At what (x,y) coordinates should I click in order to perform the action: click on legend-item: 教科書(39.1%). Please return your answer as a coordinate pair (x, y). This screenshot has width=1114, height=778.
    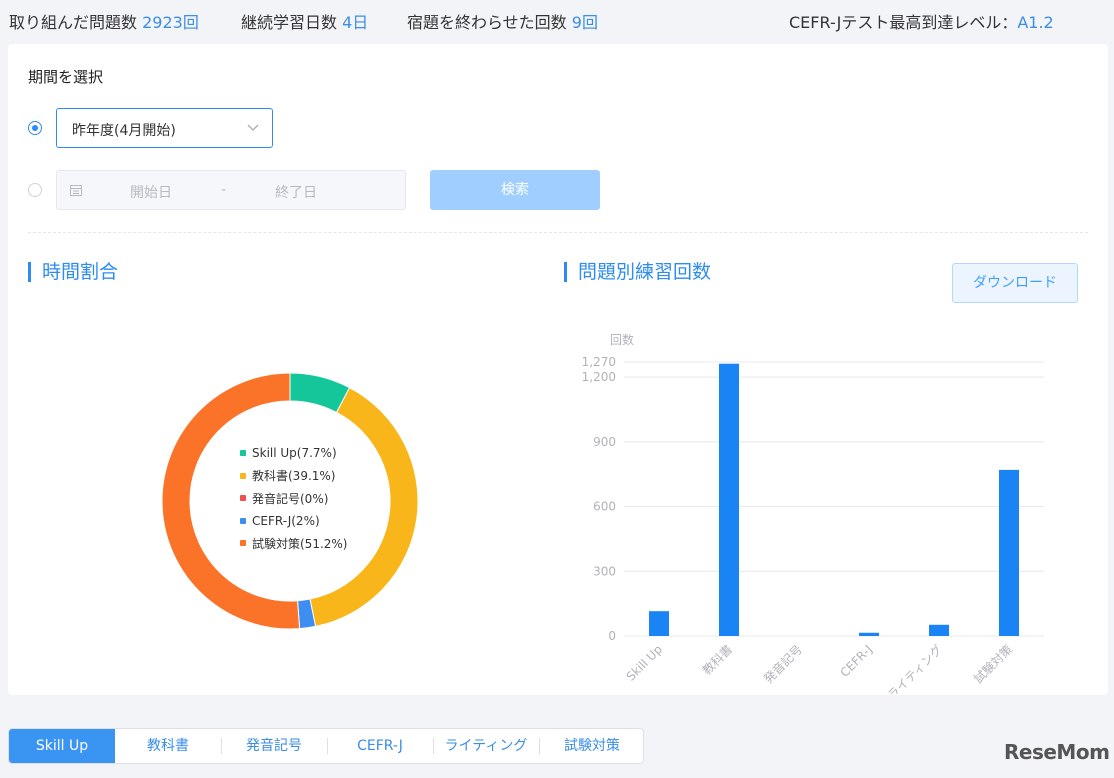
    Looking at the image, I should click on (294, 476).